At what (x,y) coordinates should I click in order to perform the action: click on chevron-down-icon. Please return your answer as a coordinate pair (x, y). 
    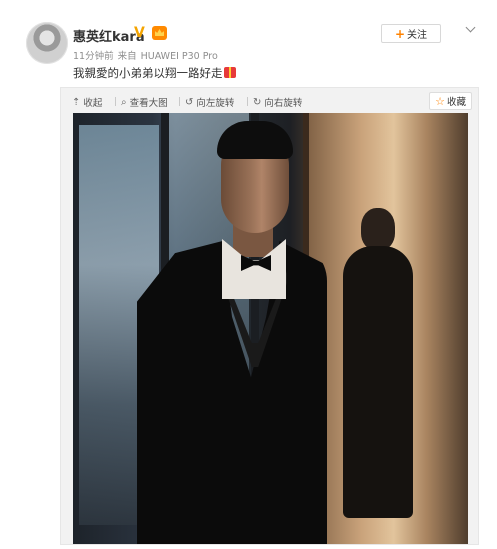
    Looking at the image, I should click on (471, 29).